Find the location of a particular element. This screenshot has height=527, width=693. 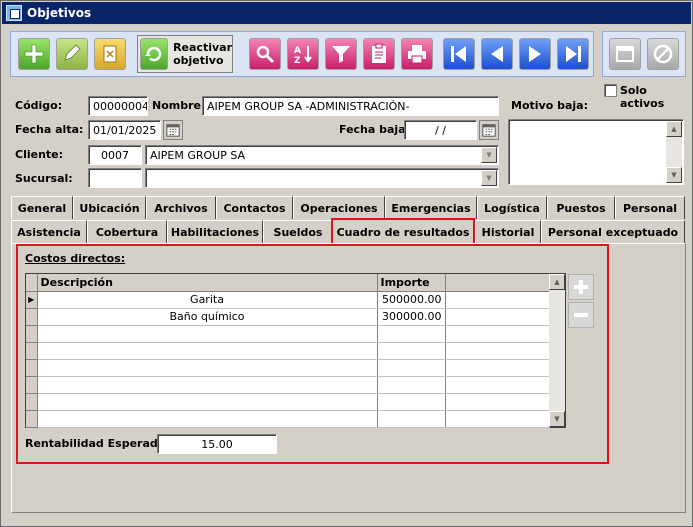

codigo-label: Código: is located at coordinates (39, 105).